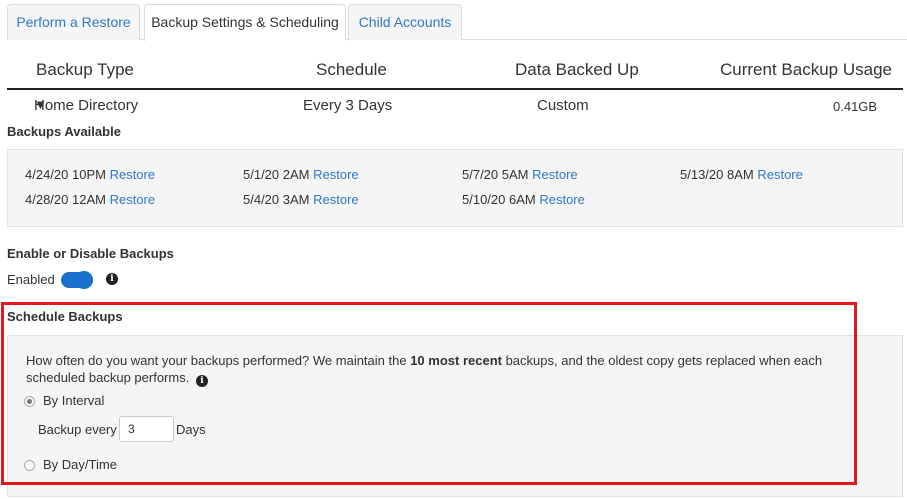 The height and width of the screenshot is (499, 907). I want to click on backups-enabled-toggle, so click(77, 280).